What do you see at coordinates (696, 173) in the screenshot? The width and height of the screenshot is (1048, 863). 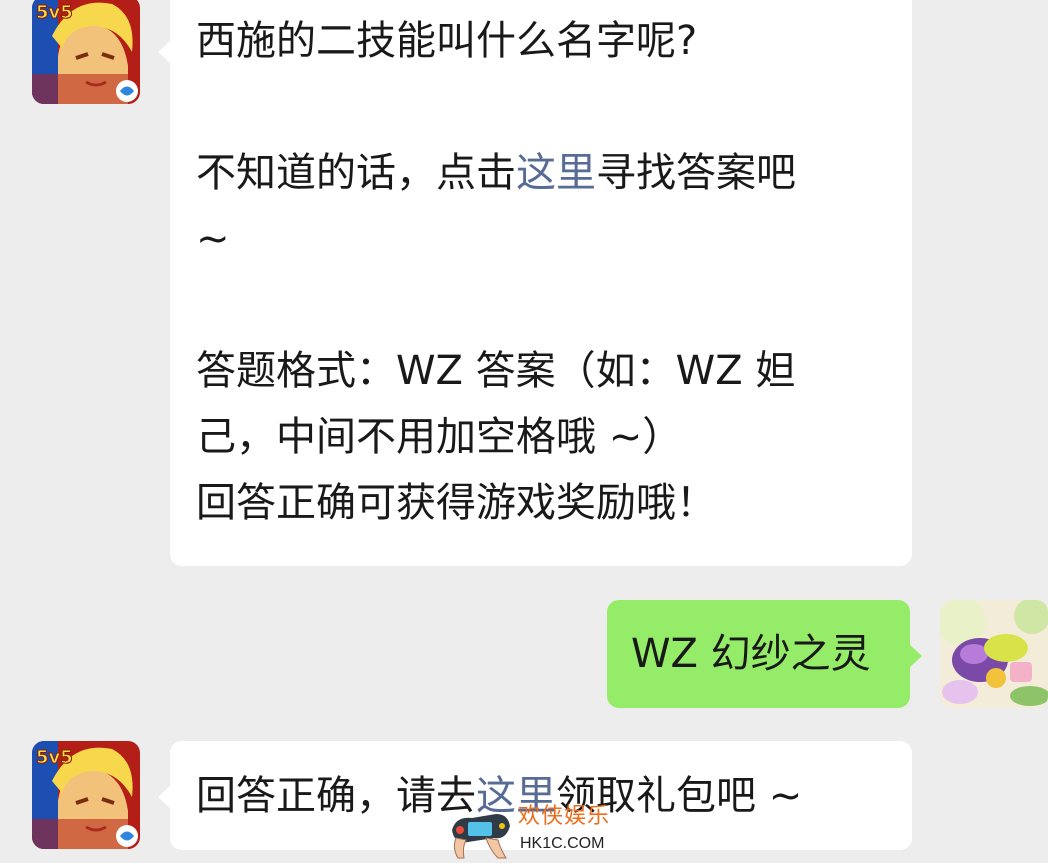 I see `hint-suffix: 寻找答案吧` at bounding box center [696, 173].